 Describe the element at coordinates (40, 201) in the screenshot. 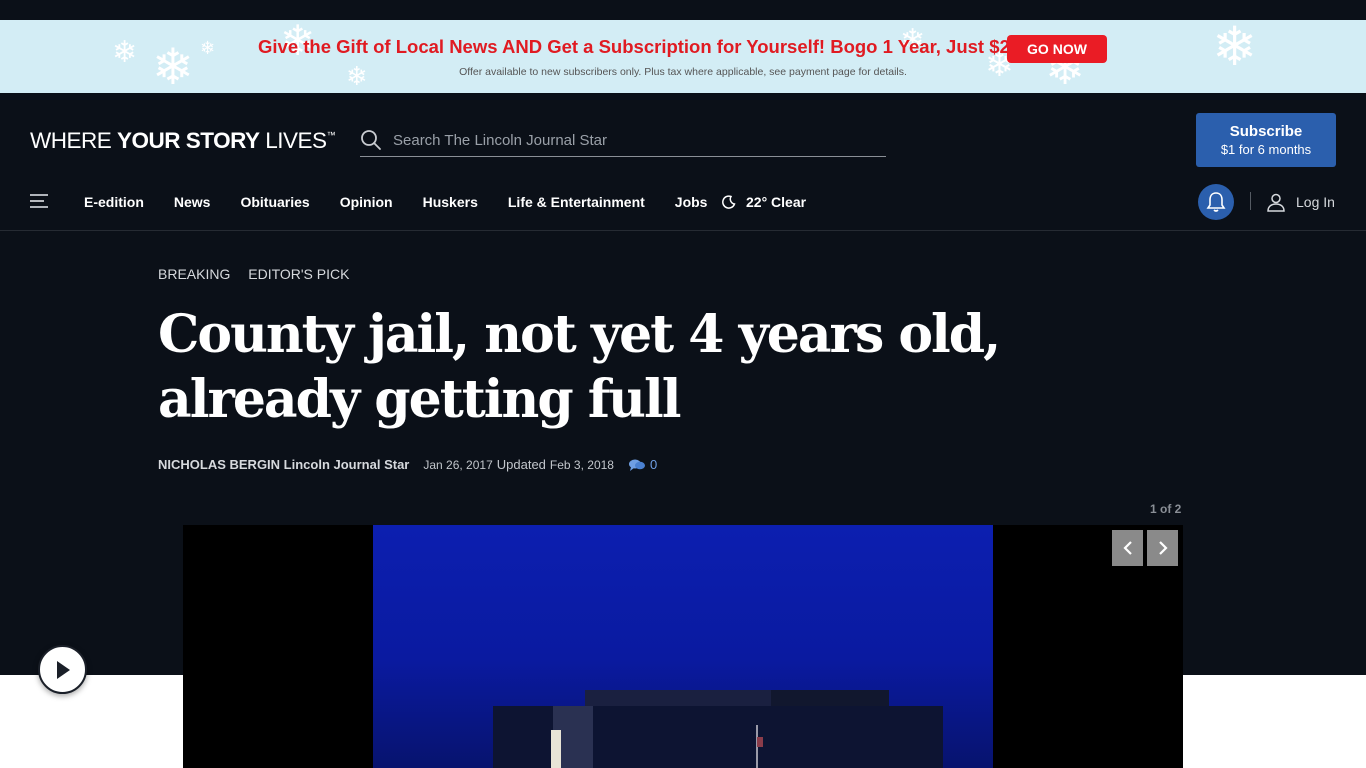

I see `menu-icon` at that location.